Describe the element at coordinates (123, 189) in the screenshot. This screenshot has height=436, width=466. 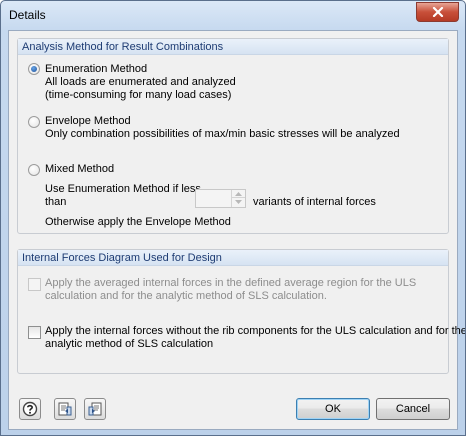
I see `mixed-line-1: Use Enumeration Method if less` at that location.